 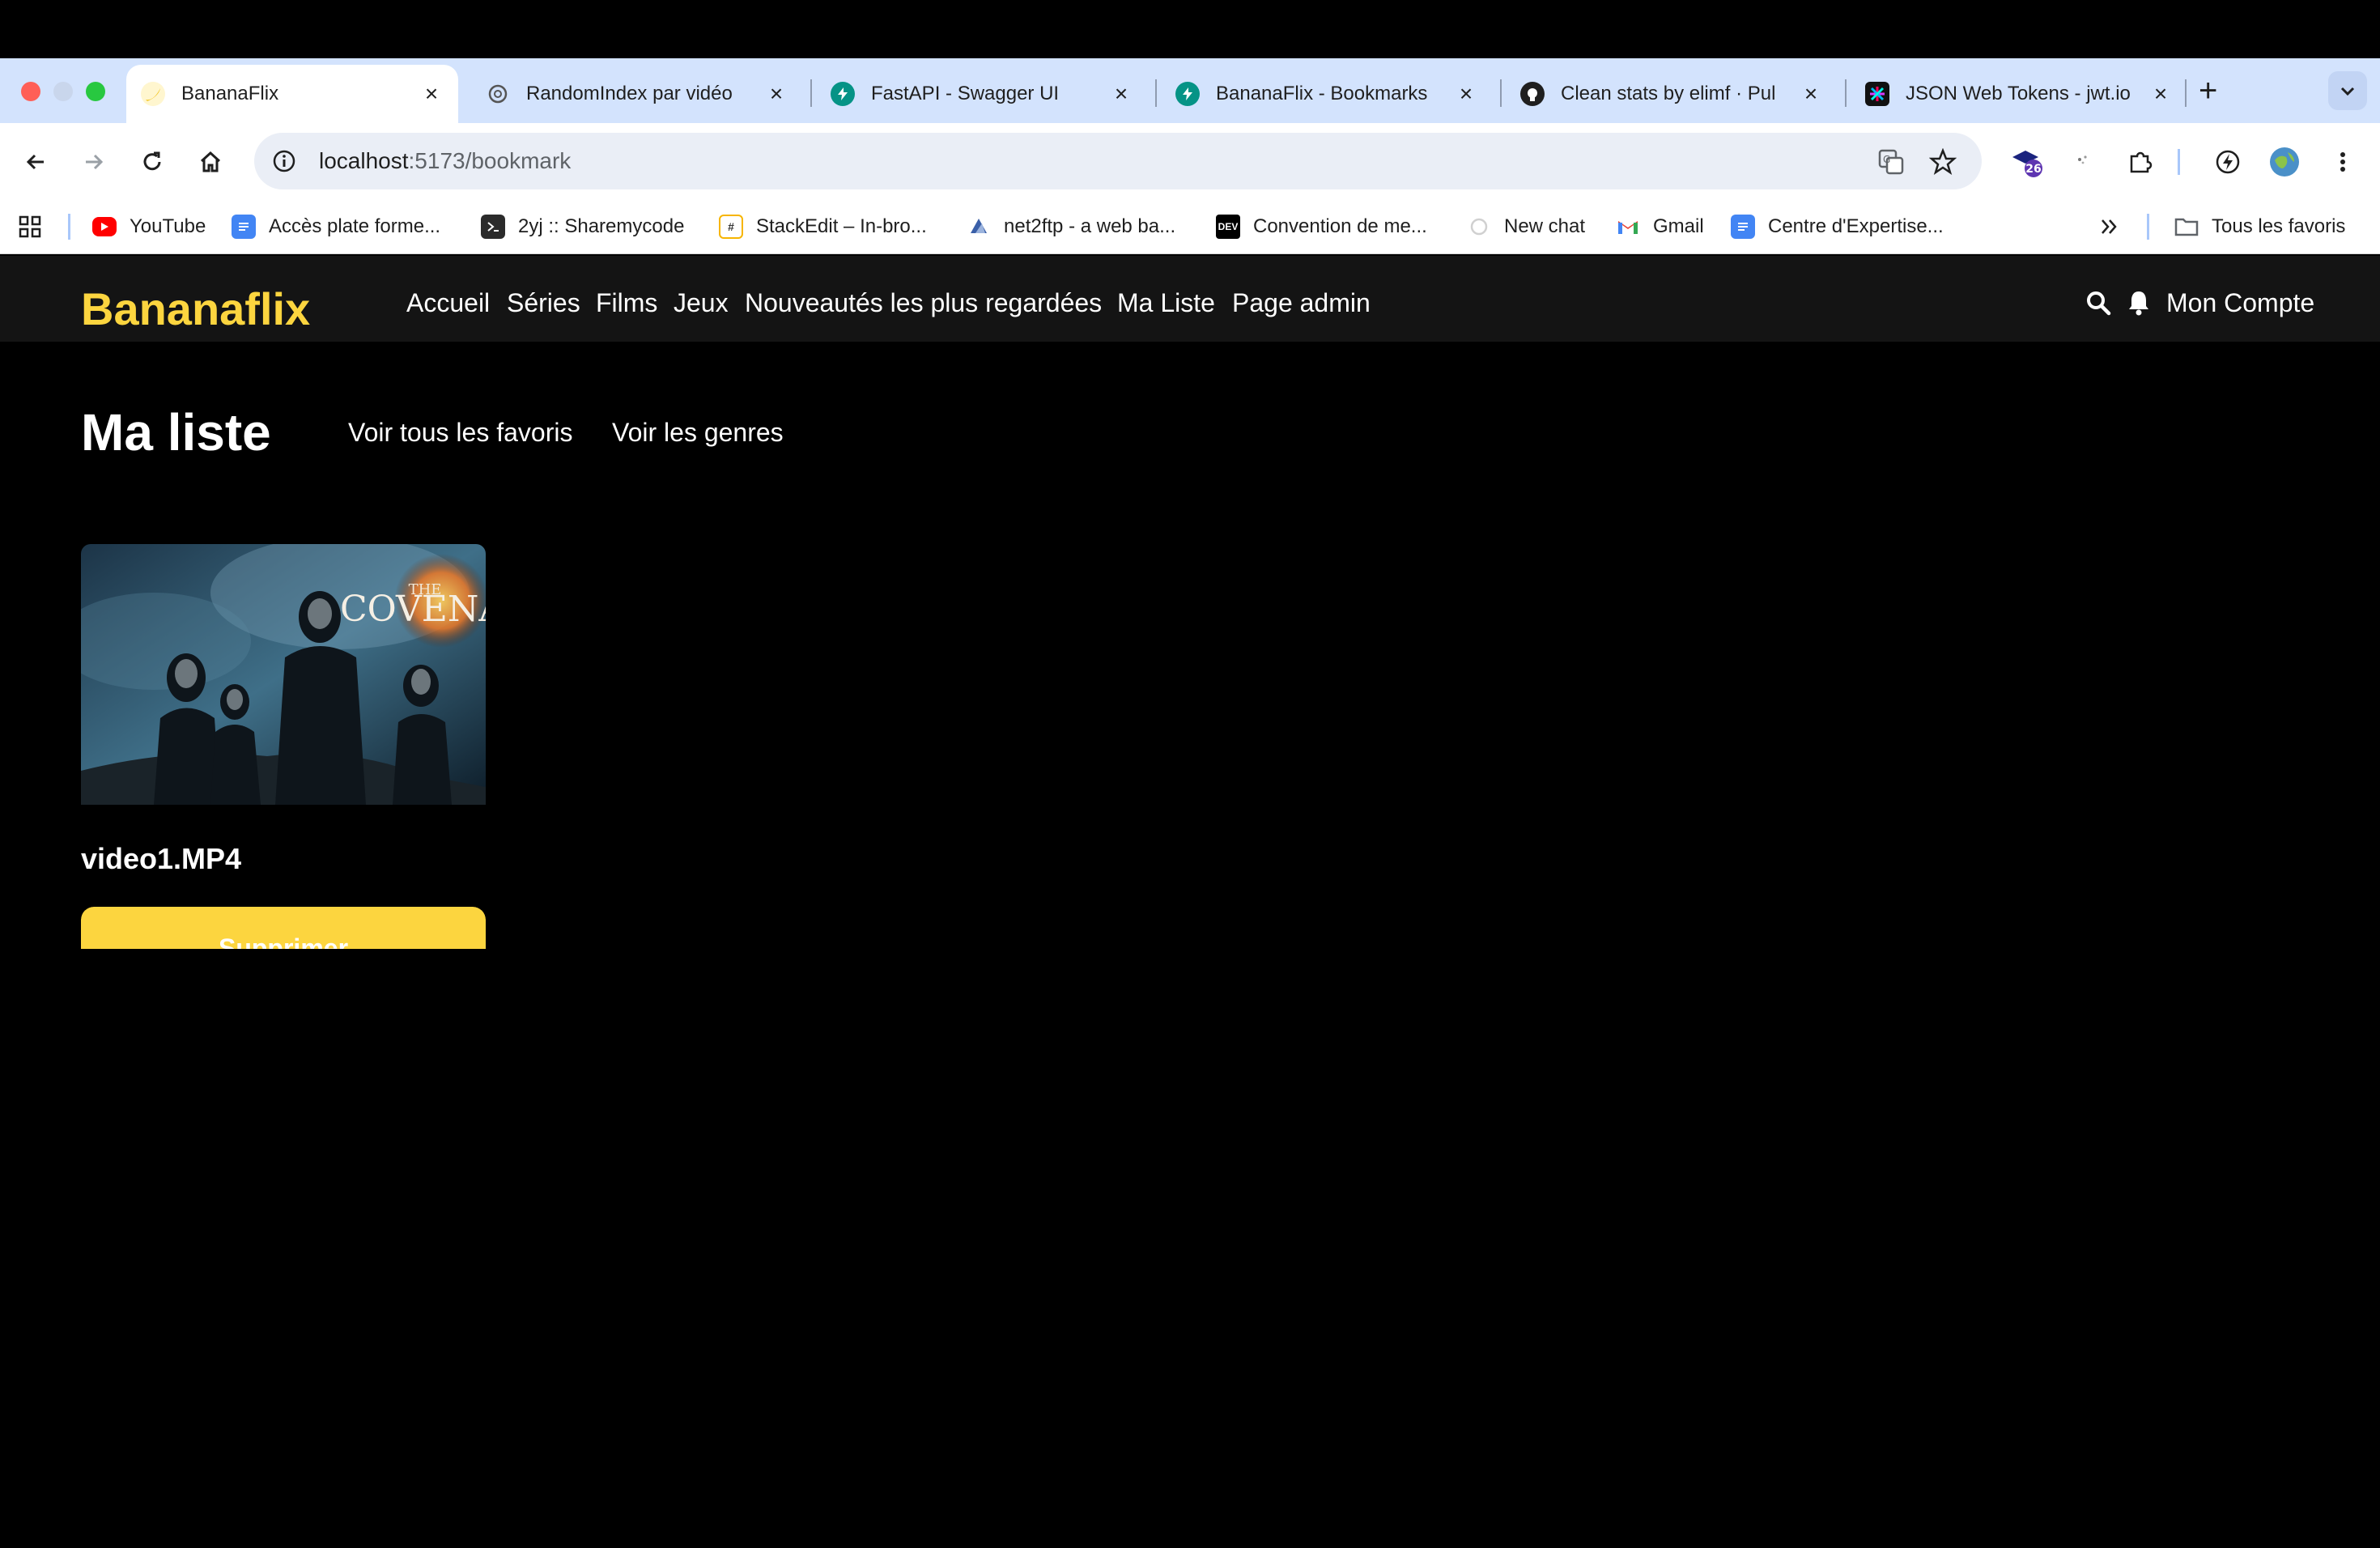 What do you see at coordinates (2027, 161) in the screenshot?
I see `extension-button: 26` at bounding box center [2027, 161].